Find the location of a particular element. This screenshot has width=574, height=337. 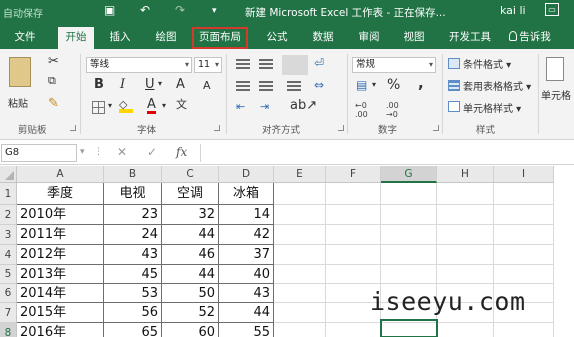

number-launcher-icon is located at coordinates (436, 128).